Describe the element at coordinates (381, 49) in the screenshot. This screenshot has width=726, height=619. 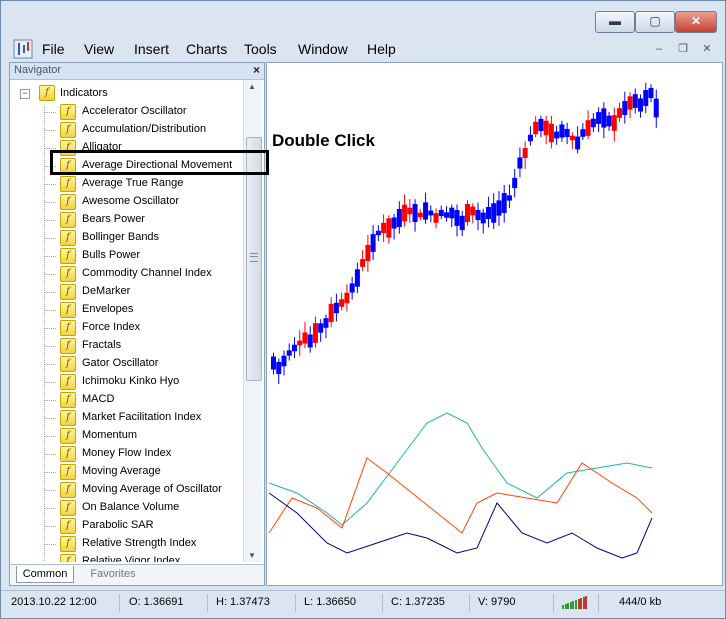
I see `menu-help: Help` at that location.